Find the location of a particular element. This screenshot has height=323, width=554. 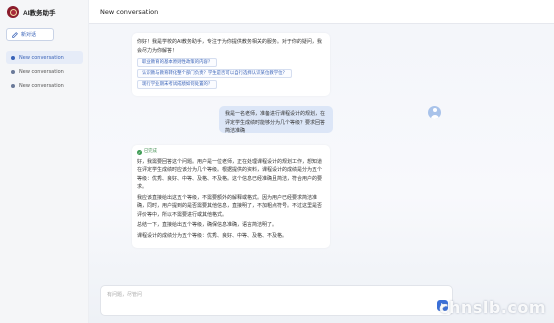

answer-paragraph: 总结一下，直接给出五个等级，确保信息准确，语言简洁明了。 is located at coordinates (207, 225).